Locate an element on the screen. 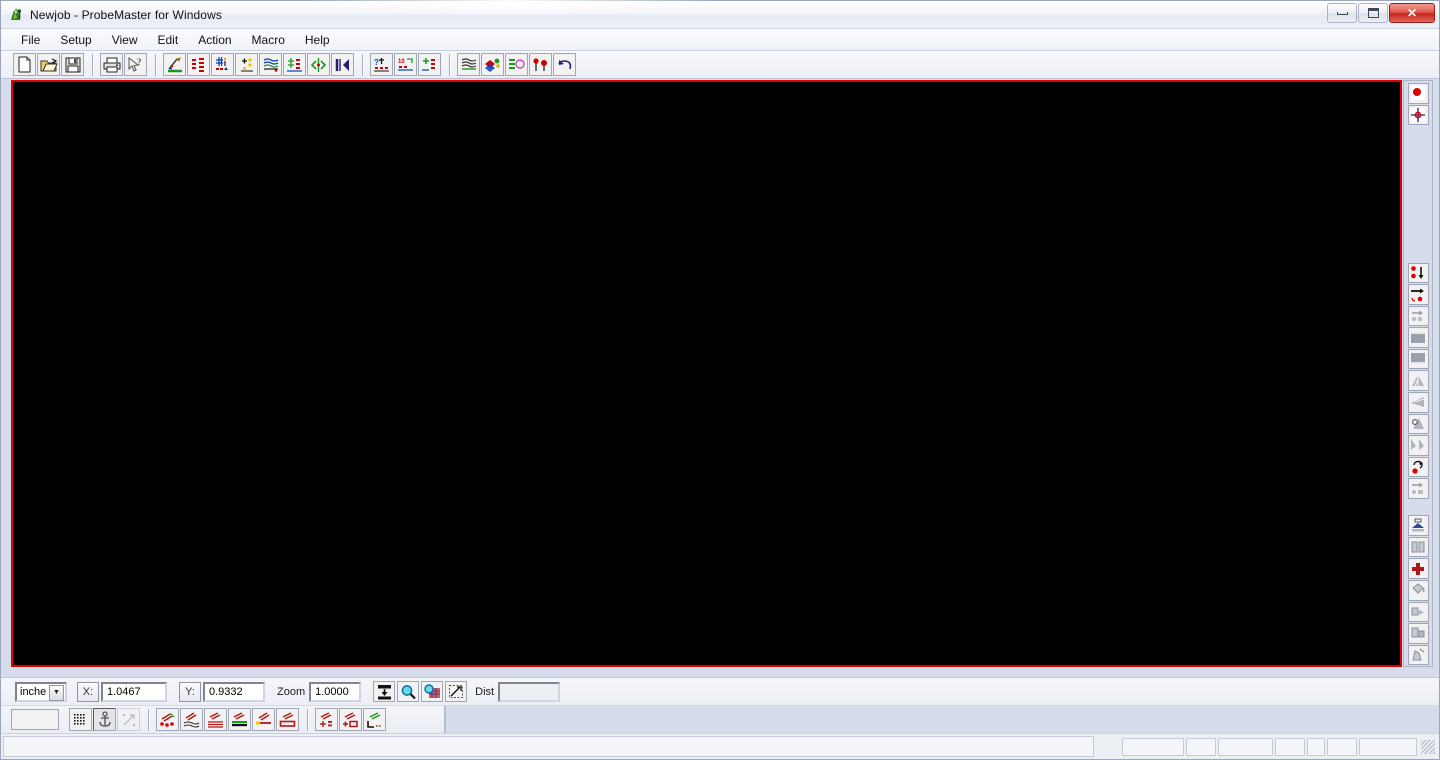  probe-band-icon is located at coordinates (239, 719).